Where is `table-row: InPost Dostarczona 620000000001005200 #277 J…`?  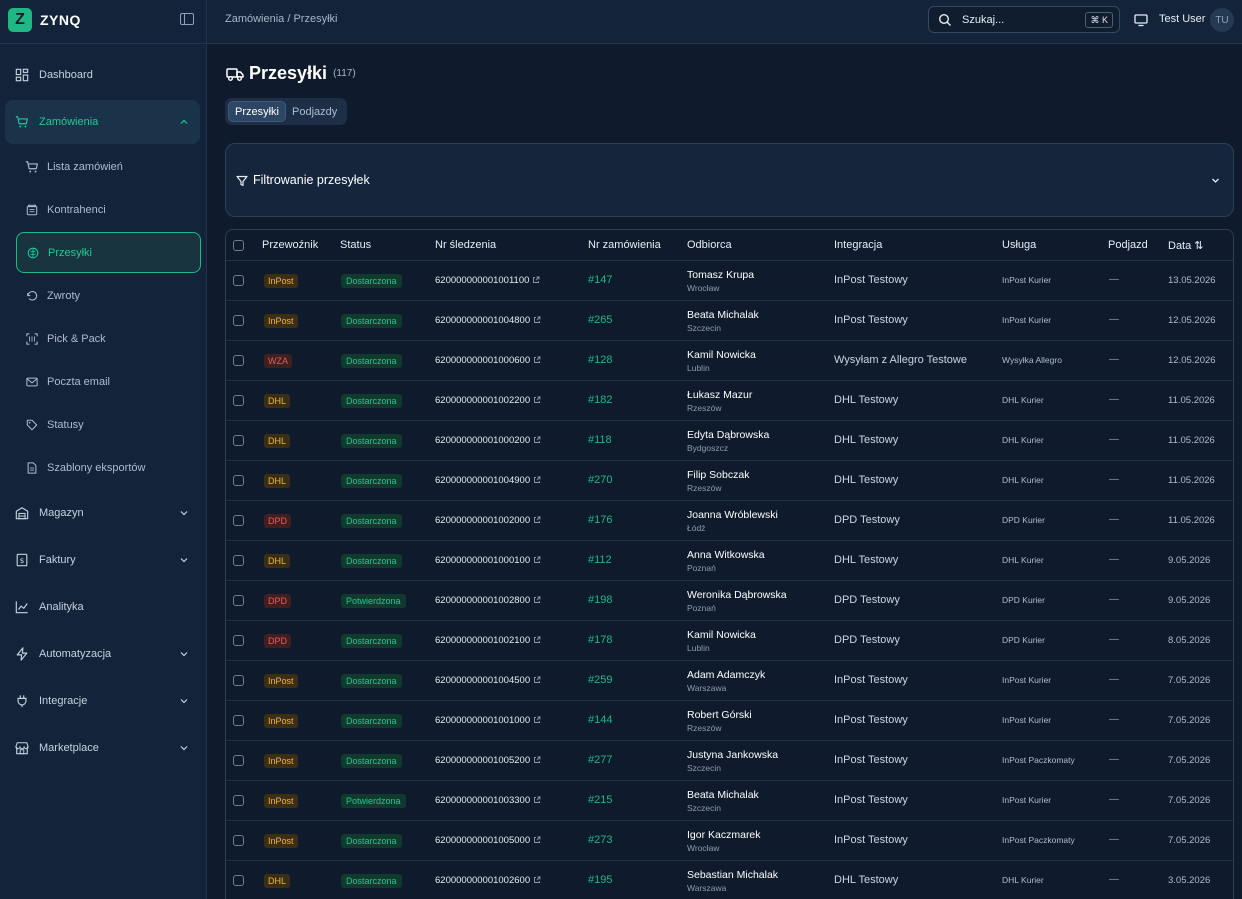
table-row: InPost Dostarczona 620000000001005200 #277 J… is located at coordinates (729, 761).